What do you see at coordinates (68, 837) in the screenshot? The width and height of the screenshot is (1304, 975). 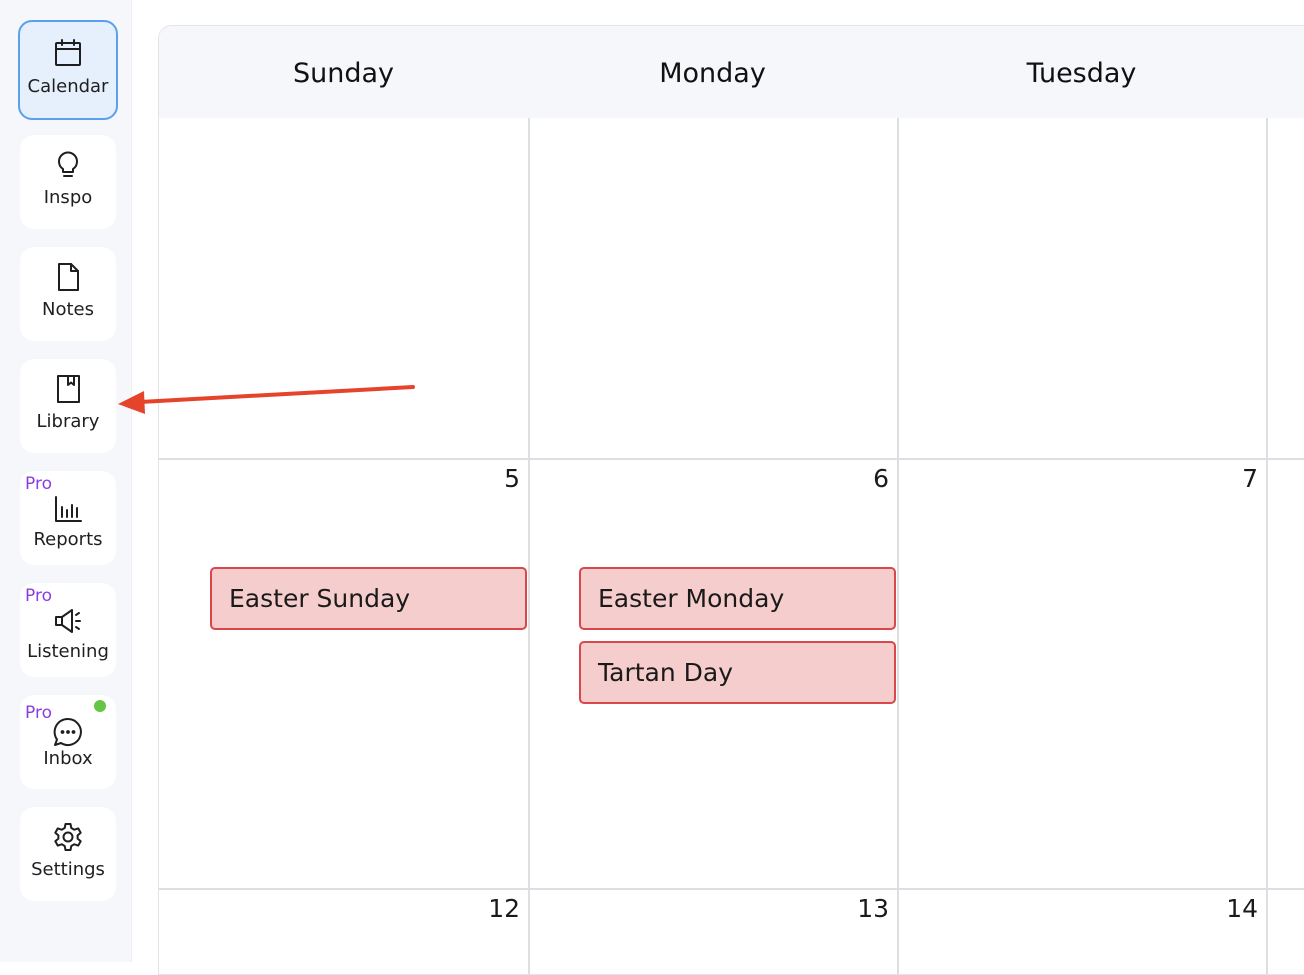 I see `gear-icon` at bounding box center [68, 837].